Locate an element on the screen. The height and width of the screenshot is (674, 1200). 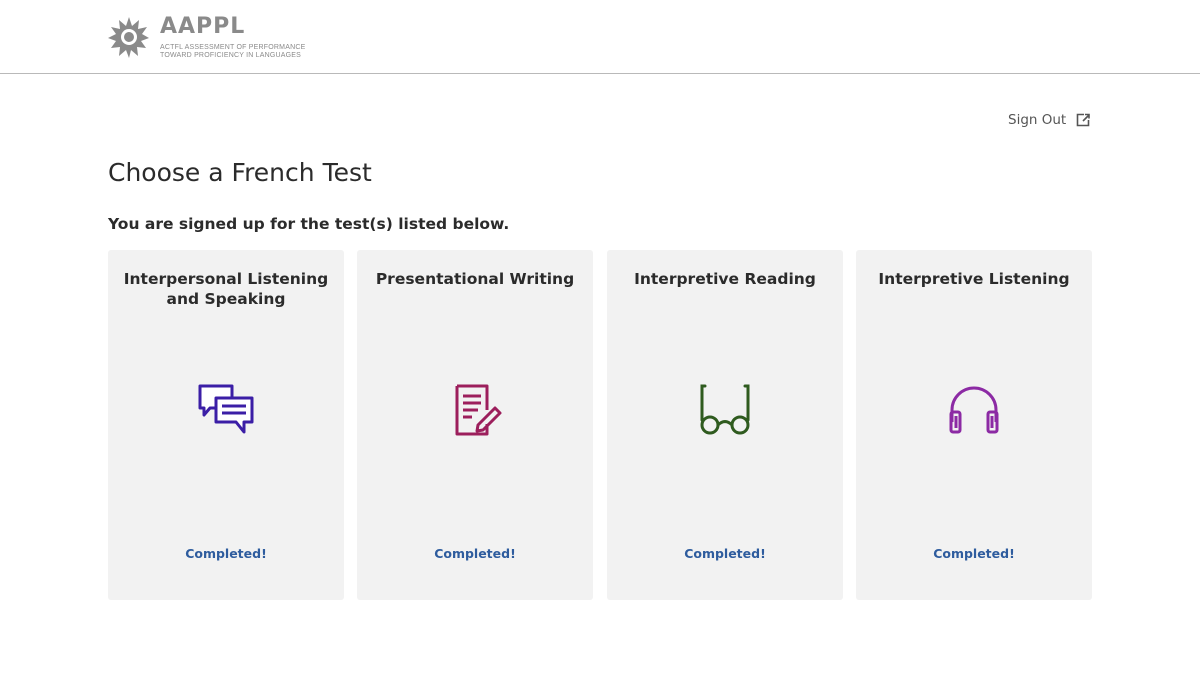
headphones-icon is located at coordinates (974, 410).